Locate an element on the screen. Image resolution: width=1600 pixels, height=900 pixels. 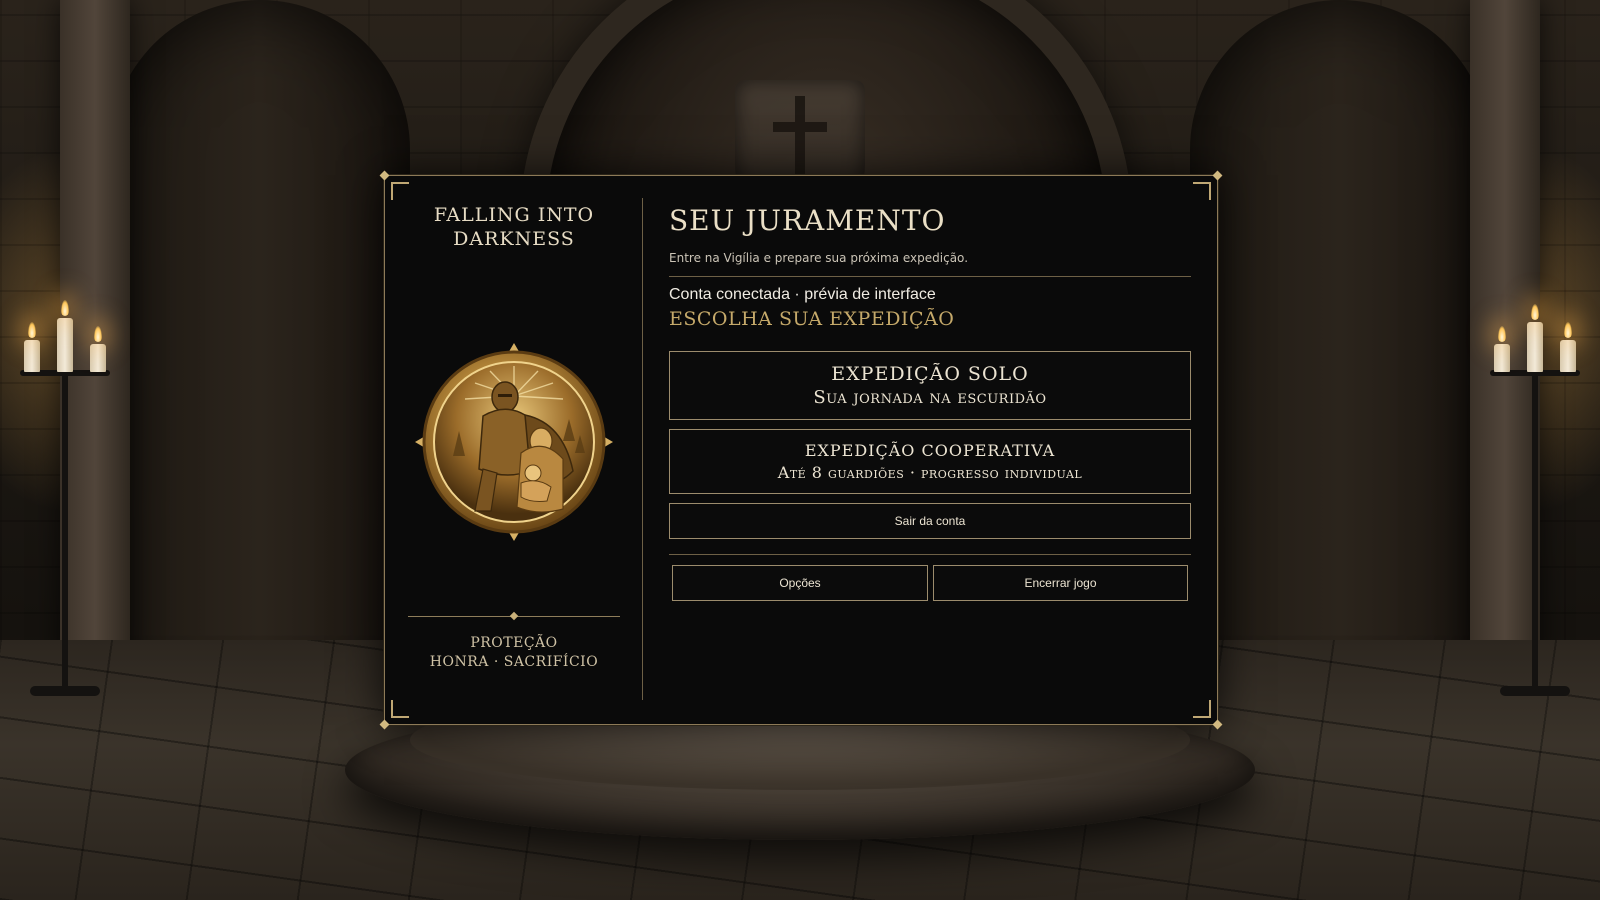
game-title: FALLING INTO DARKNESS is located at coordinates (514, 227).